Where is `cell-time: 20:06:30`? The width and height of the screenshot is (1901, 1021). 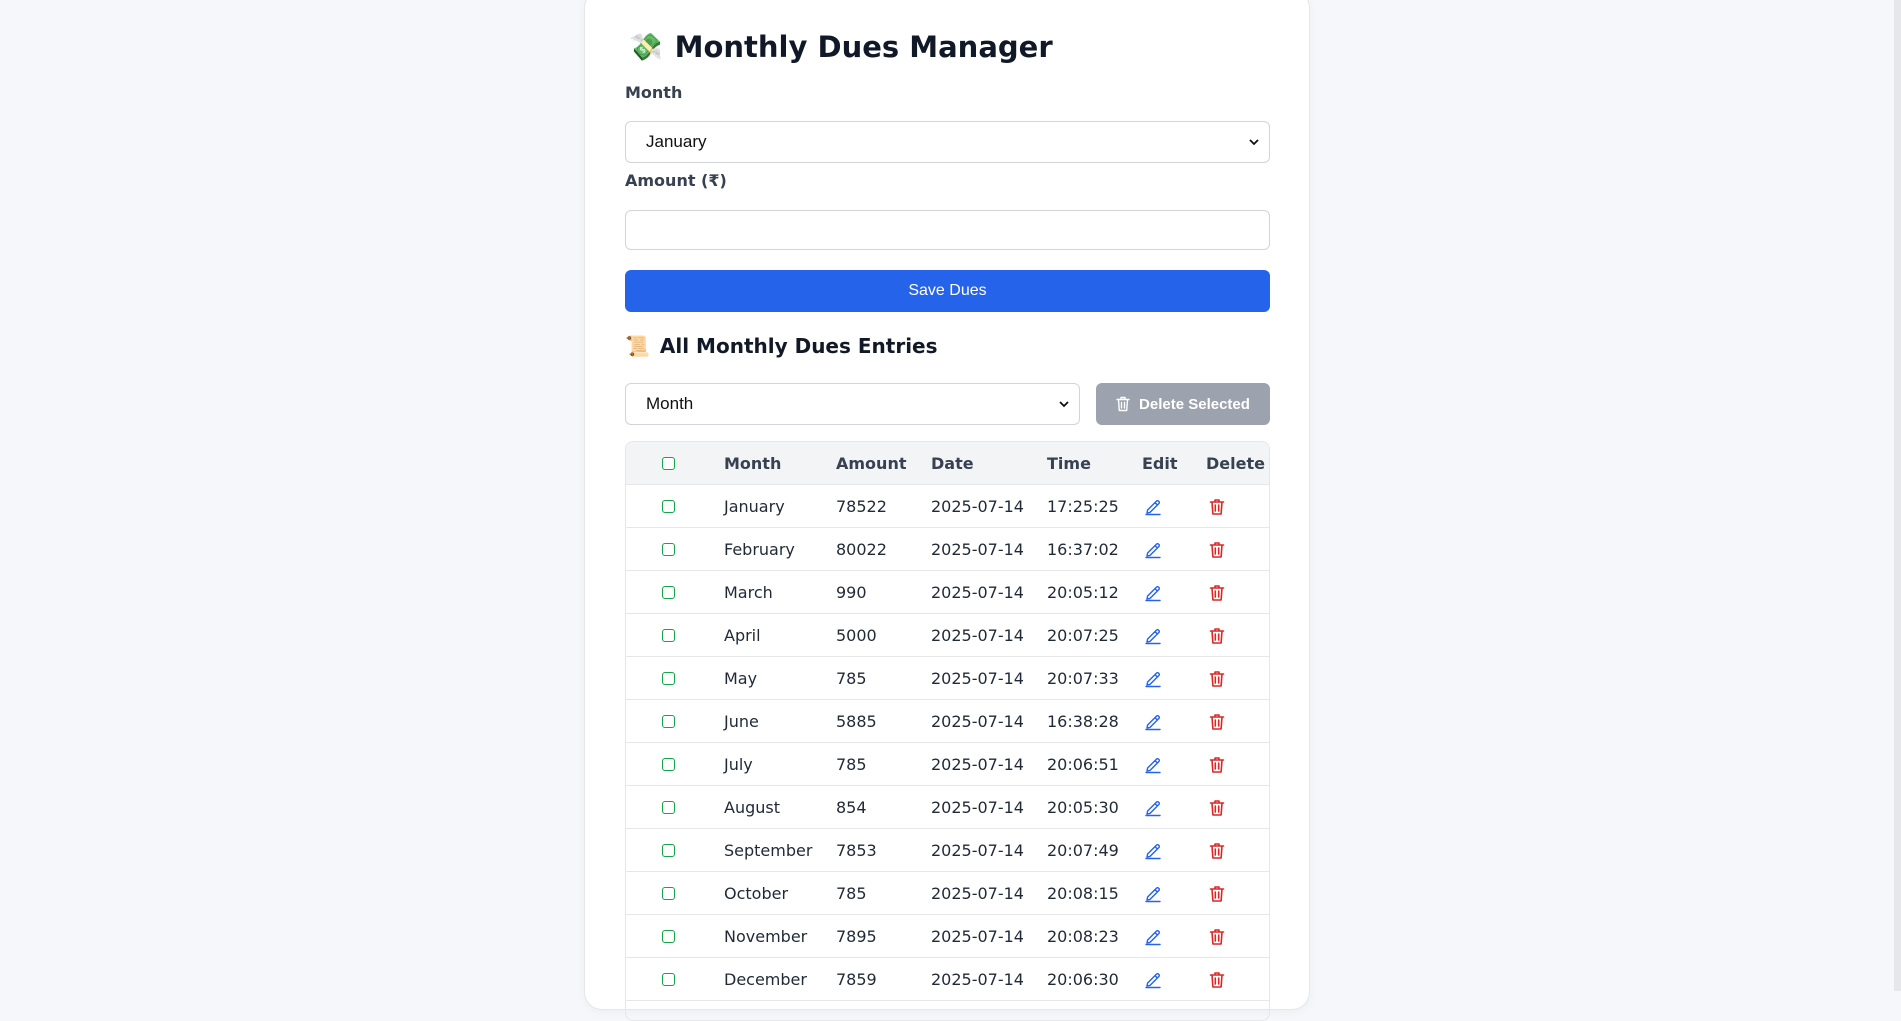
cell-time: 20:06:30 is located at coordinates (1083, 979).